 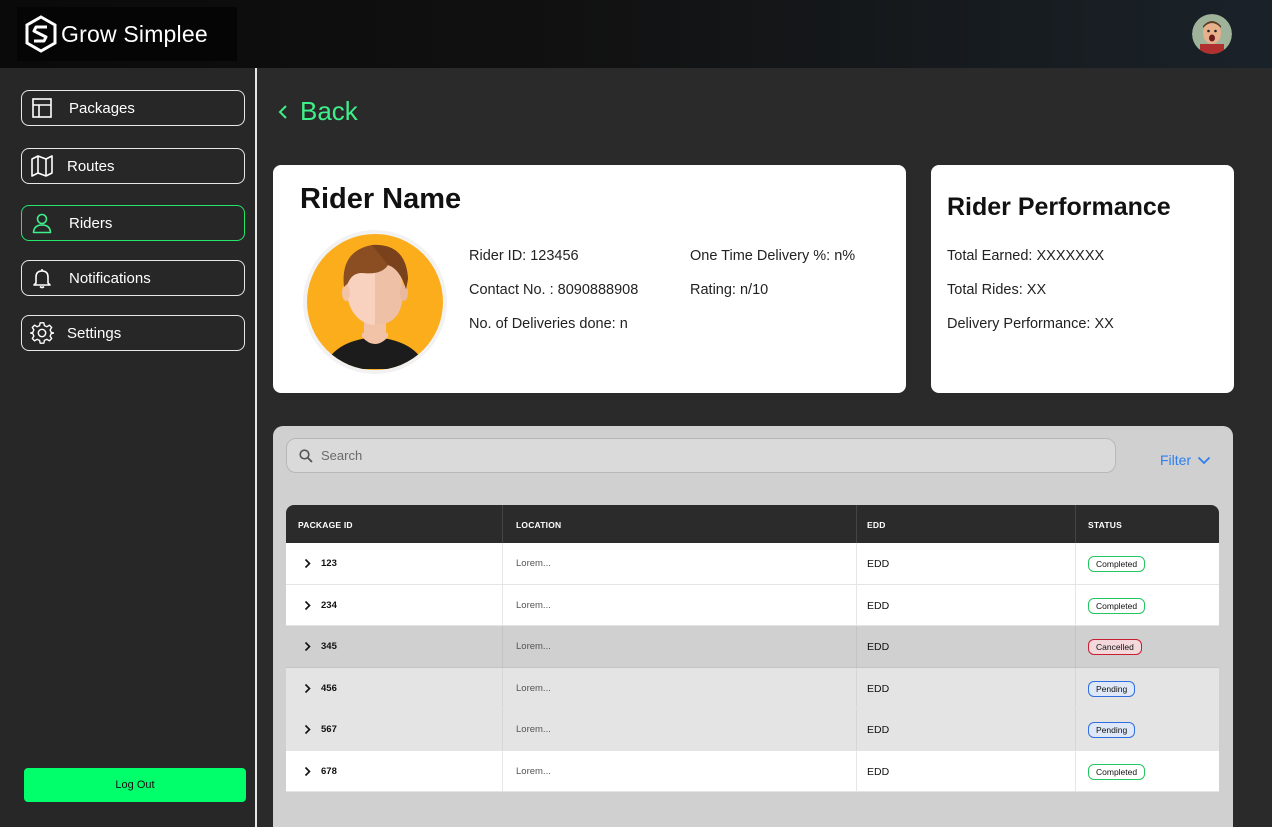 I want to click on rider-deliveries: No. of Deliveries done: n, so click(x=548, y=324).